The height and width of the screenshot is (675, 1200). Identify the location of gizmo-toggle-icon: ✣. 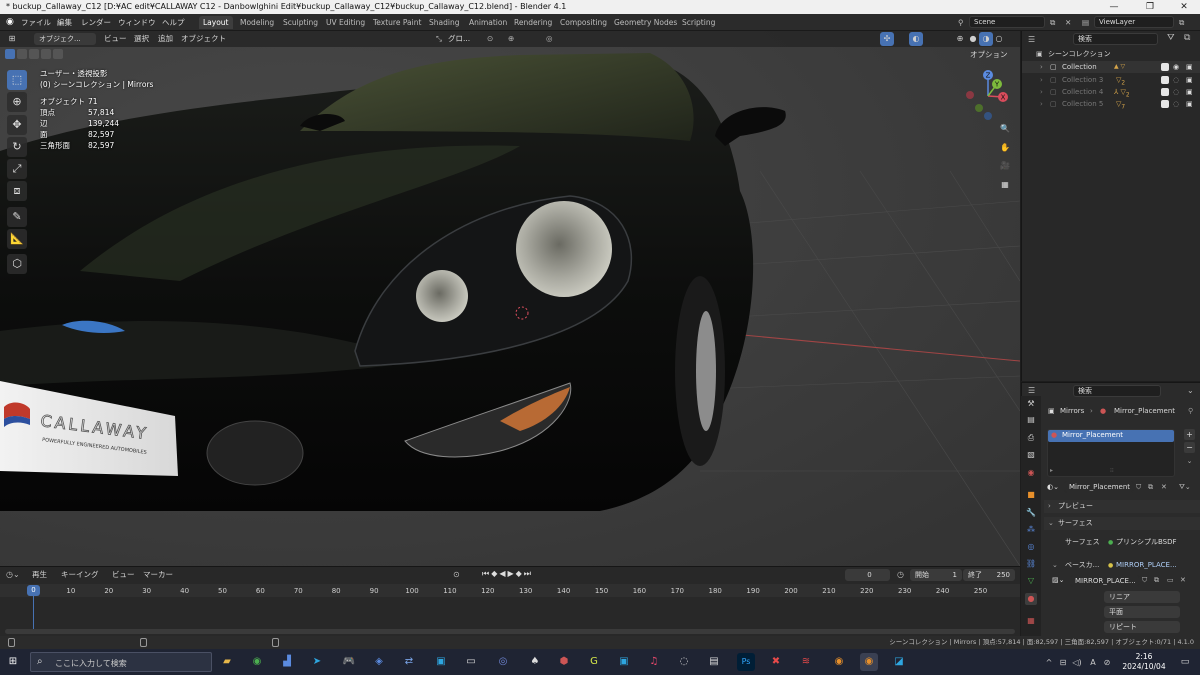
(887, 39).